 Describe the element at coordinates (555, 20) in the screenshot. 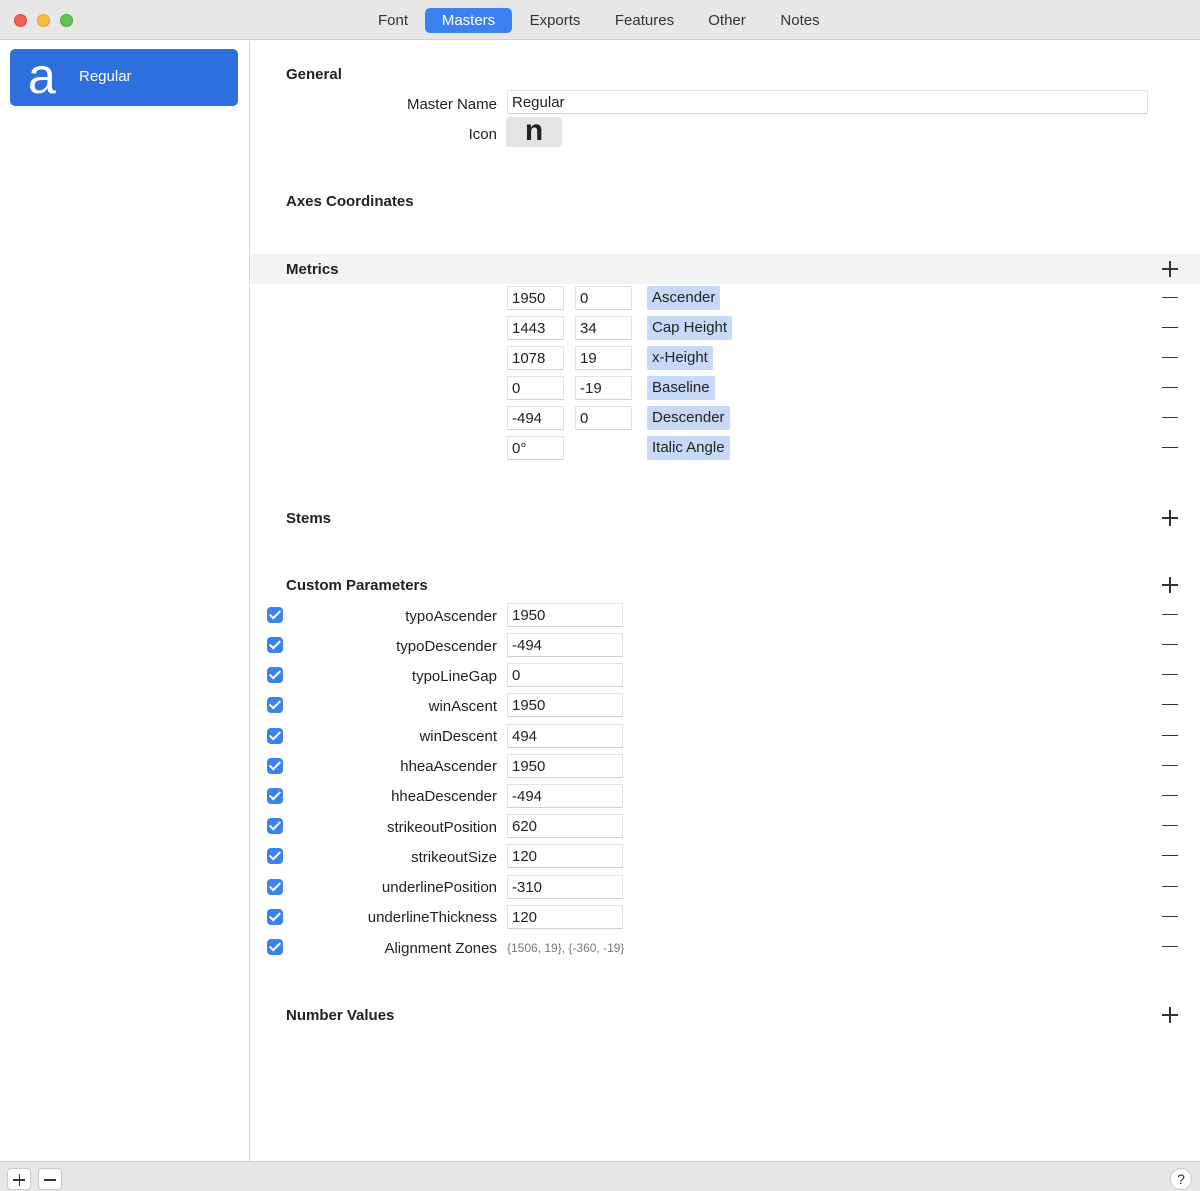

I see `tab-exports: Exports` at that location.